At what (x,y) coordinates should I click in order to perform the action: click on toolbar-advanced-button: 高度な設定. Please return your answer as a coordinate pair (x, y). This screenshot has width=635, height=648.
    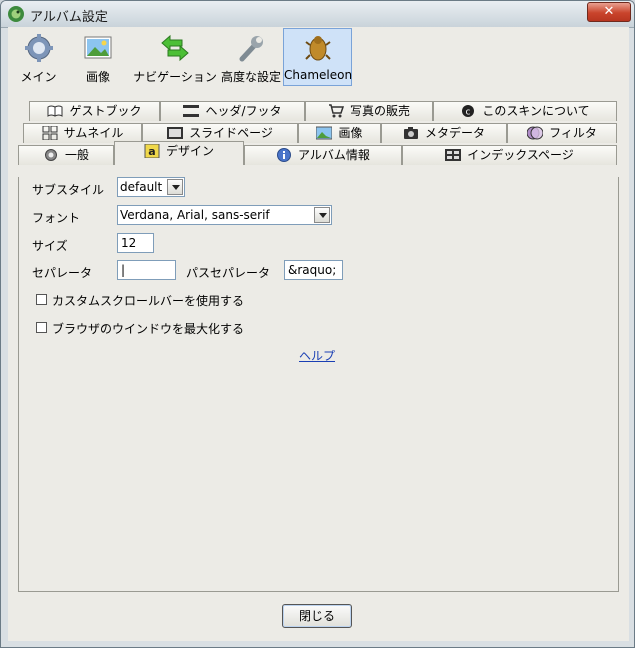
    Looking at the image, I should click on (251, 57).